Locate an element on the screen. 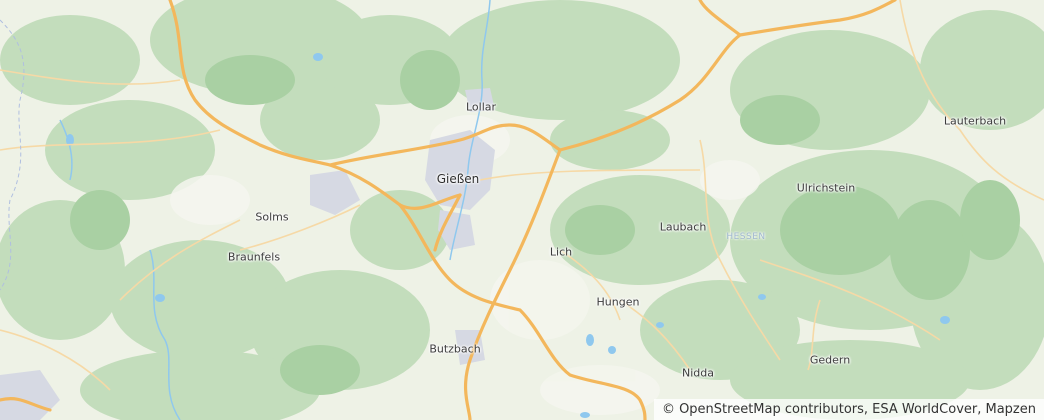 The width and height of the screenshot is (1044, 420). place-label-gedern: Gedern is located at coordinates (830, 360).